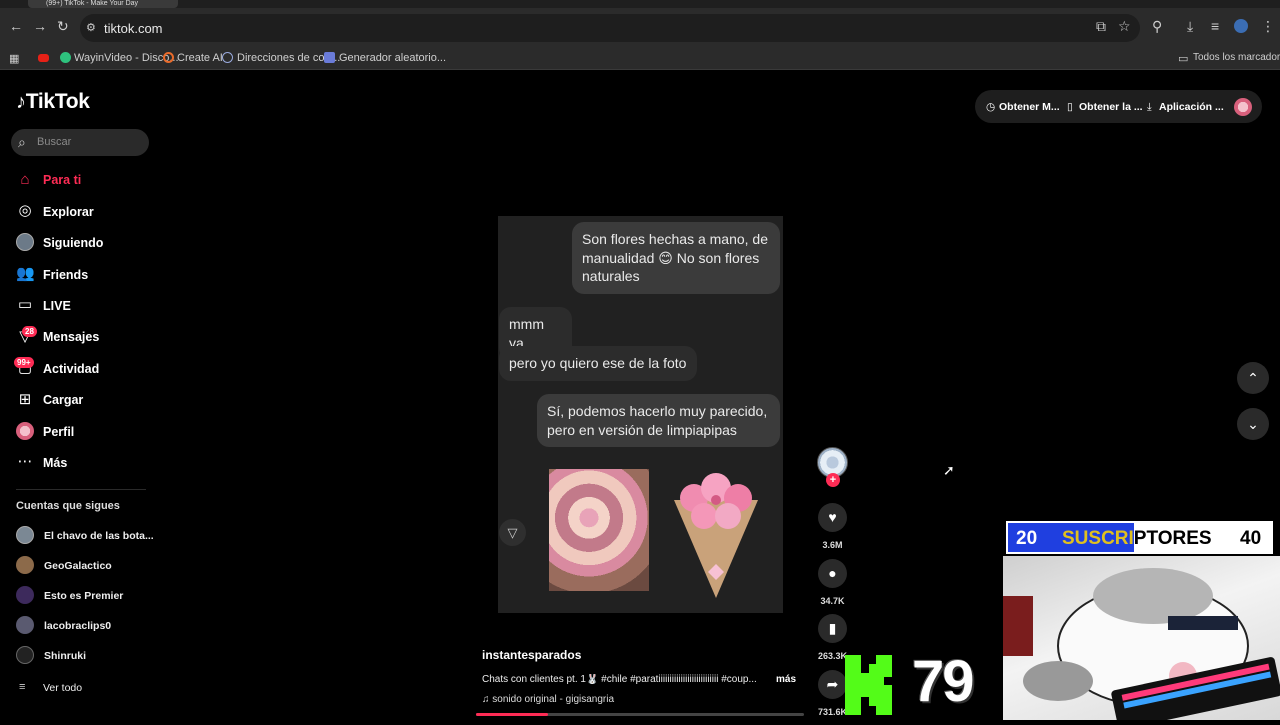 This screenshot has height=725, width=1280. Describe the element at coordinates (949, 470) in the screenshot. I see `mouse-cursor-icon: ➚` at that location.